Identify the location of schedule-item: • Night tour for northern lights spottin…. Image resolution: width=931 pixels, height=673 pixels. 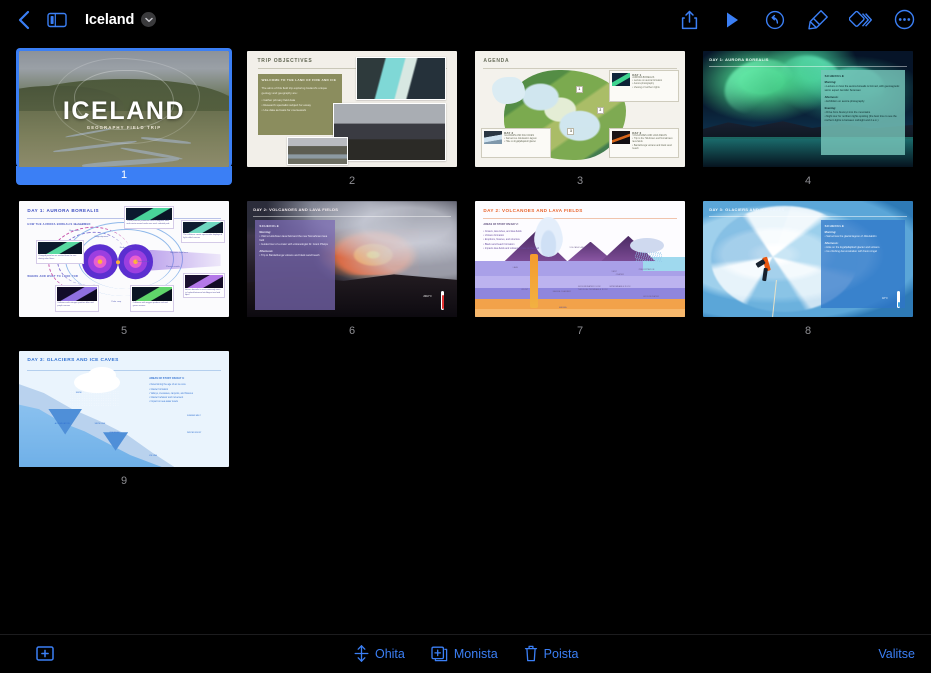
(860, 118).